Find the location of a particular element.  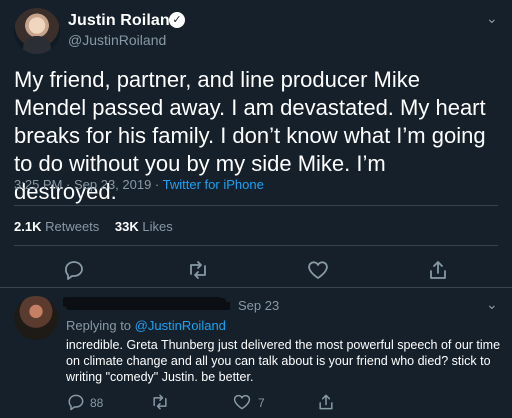

reply-actions: 88 7 is located at coordinates (256, 403).